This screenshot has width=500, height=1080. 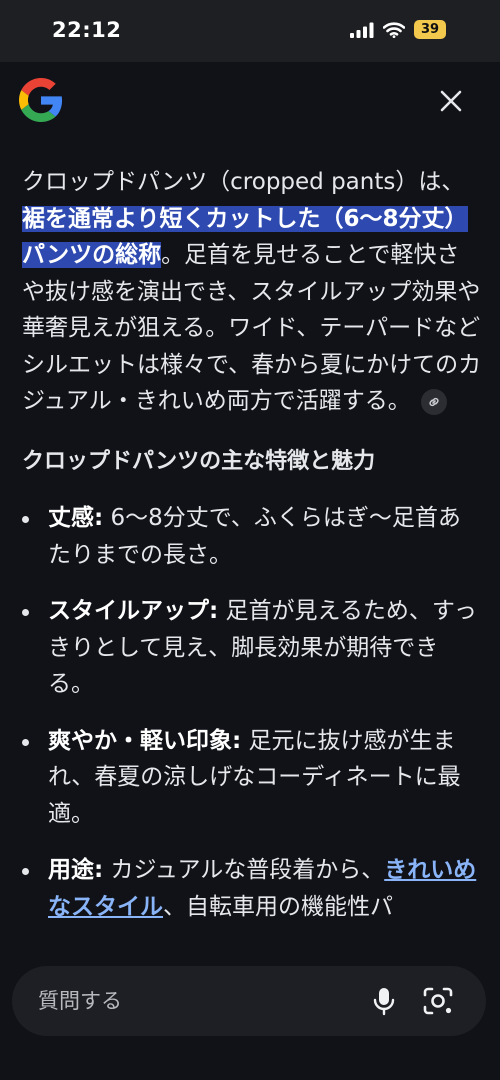 I want to click on ask-input: 質問する, so click(x=80, y=1001).